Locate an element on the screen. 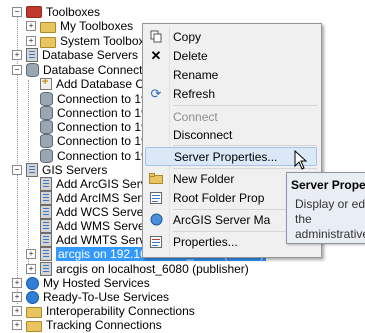  tree-node-label: Add WCS Server is located at coordinates (102, 212).